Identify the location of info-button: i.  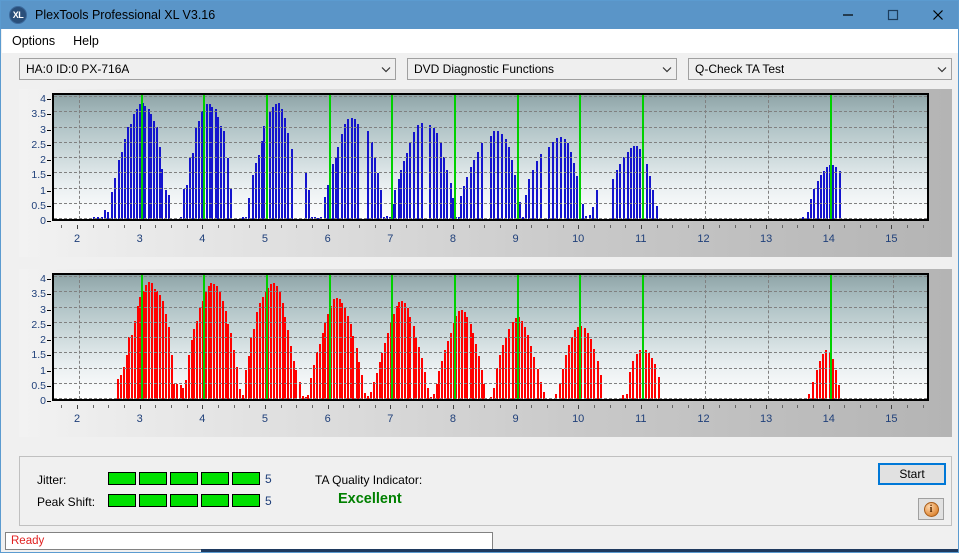
(931, 509).